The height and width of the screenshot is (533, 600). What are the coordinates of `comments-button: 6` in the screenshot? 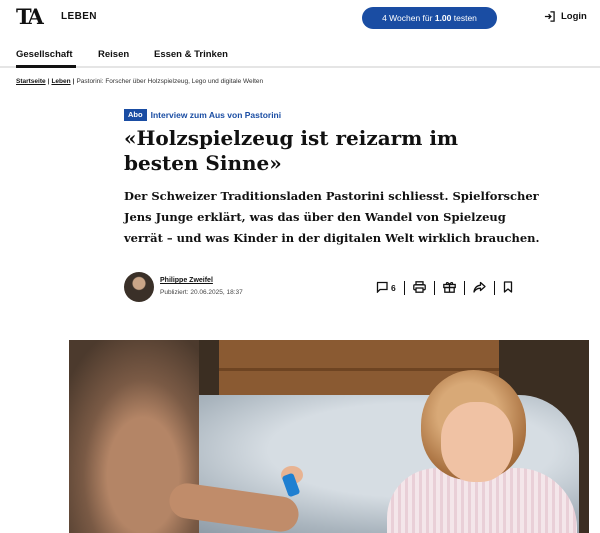 It's located at (390, 288).